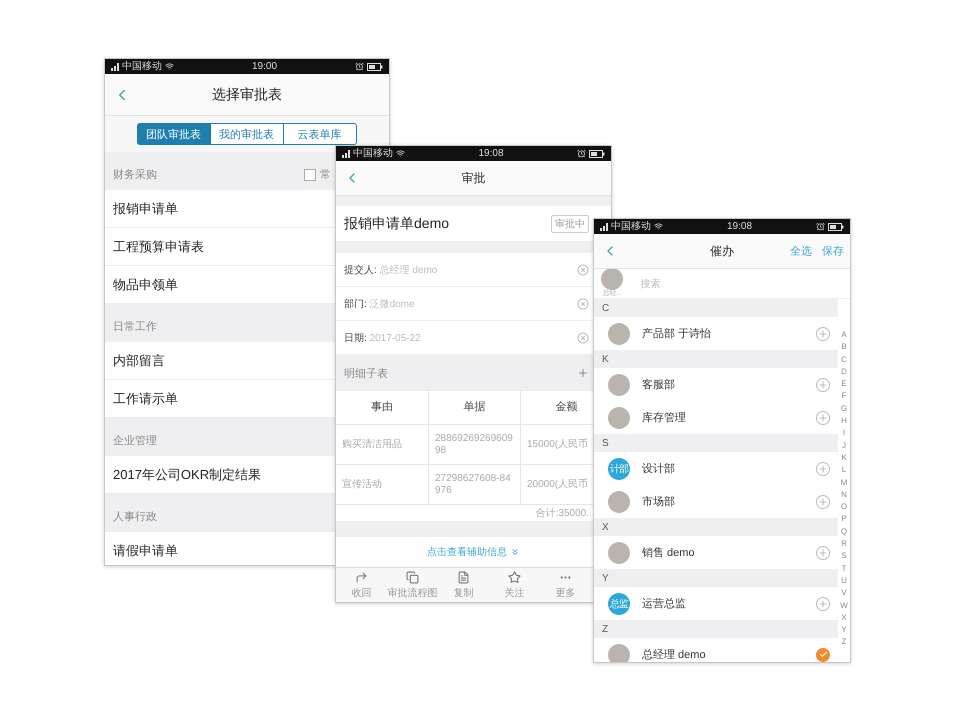 Image resolution: width=960 pixels, height=720 pixels. I want to click on index-letter: Z, so click(844, 642).